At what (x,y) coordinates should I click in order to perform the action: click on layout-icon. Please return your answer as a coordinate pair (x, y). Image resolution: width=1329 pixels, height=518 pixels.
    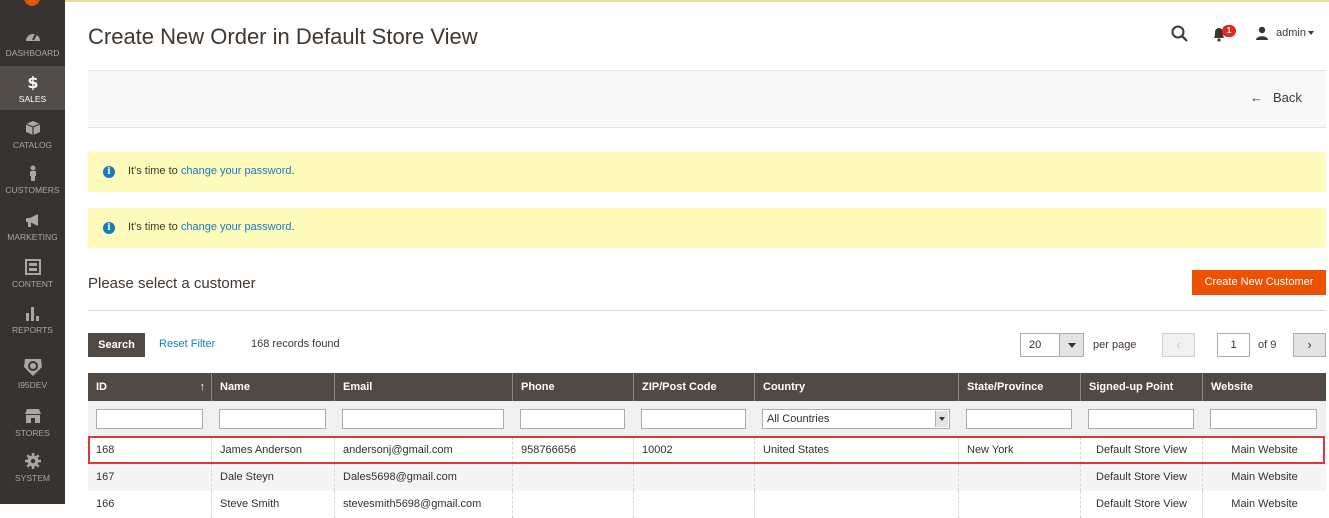
    Looking at the image, I should click on (32, 267).